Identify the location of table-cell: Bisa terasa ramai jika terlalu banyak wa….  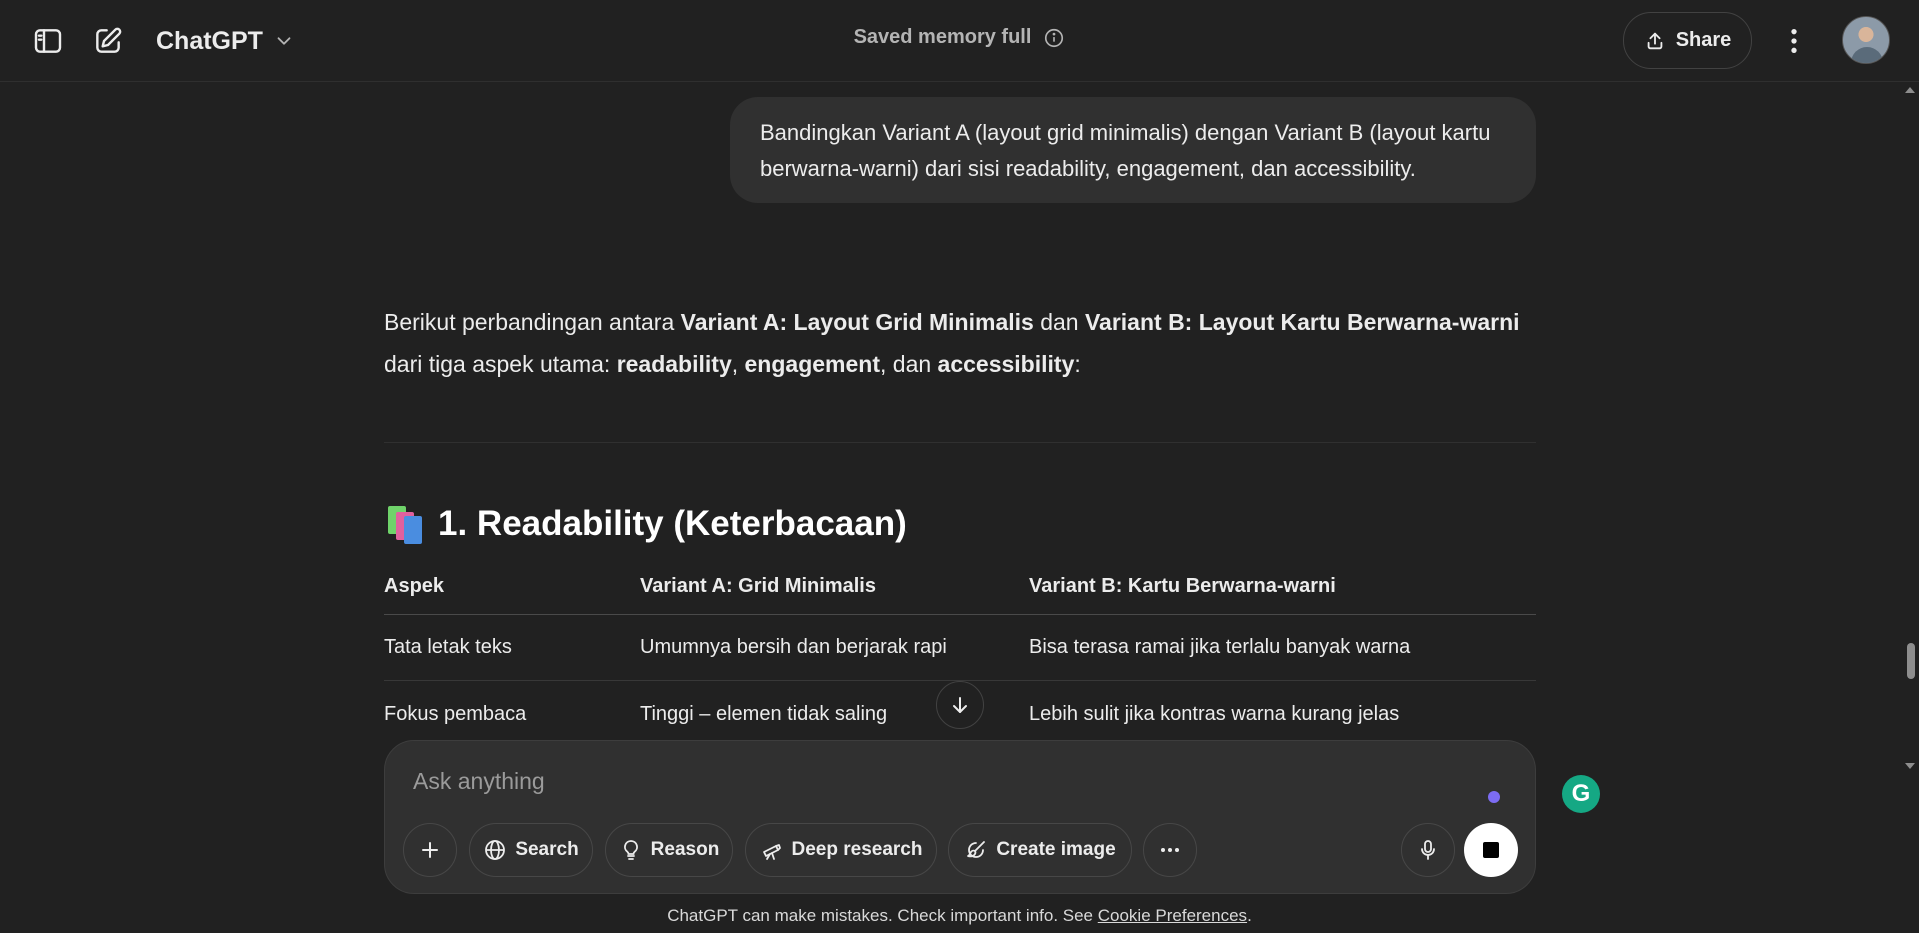
(1220, 647).